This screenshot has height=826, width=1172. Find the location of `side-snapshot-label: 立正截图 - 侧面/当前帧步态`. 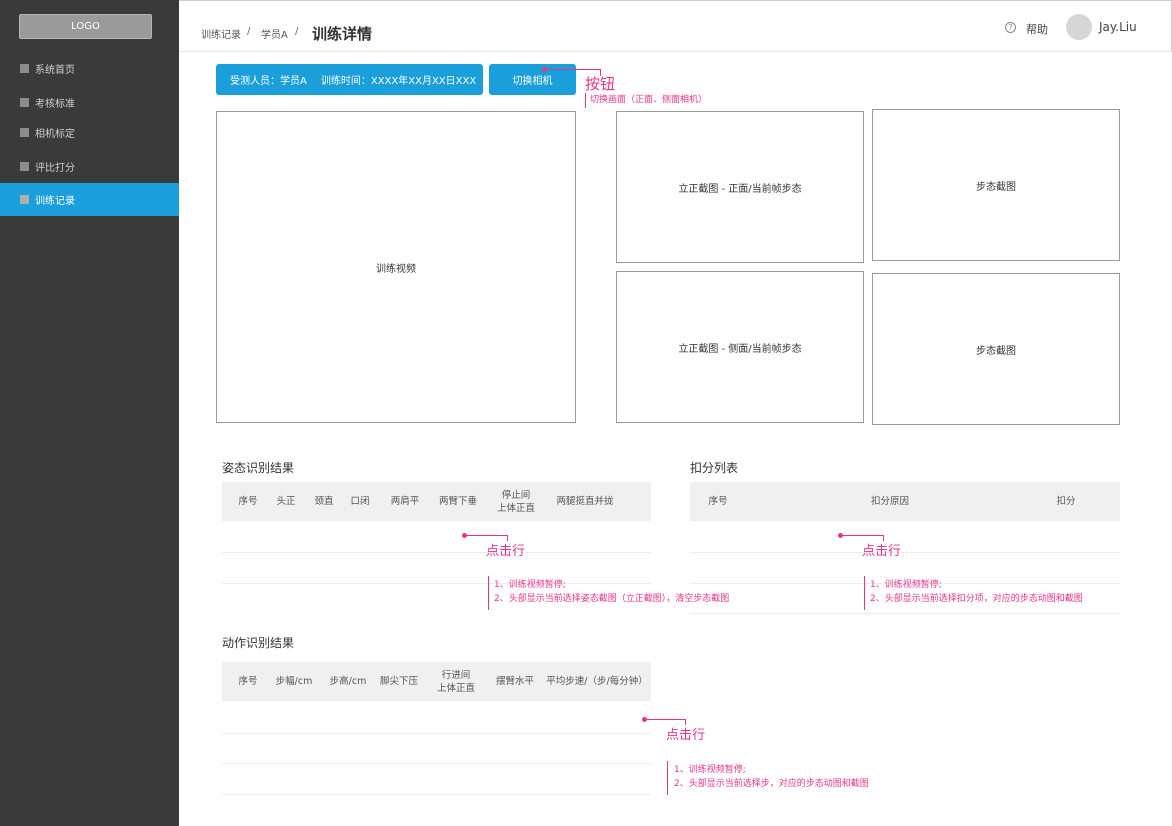

side-snapshot-label: 立正截图 - 侧面/当前帧步态 is located at coordinates (740, 349).